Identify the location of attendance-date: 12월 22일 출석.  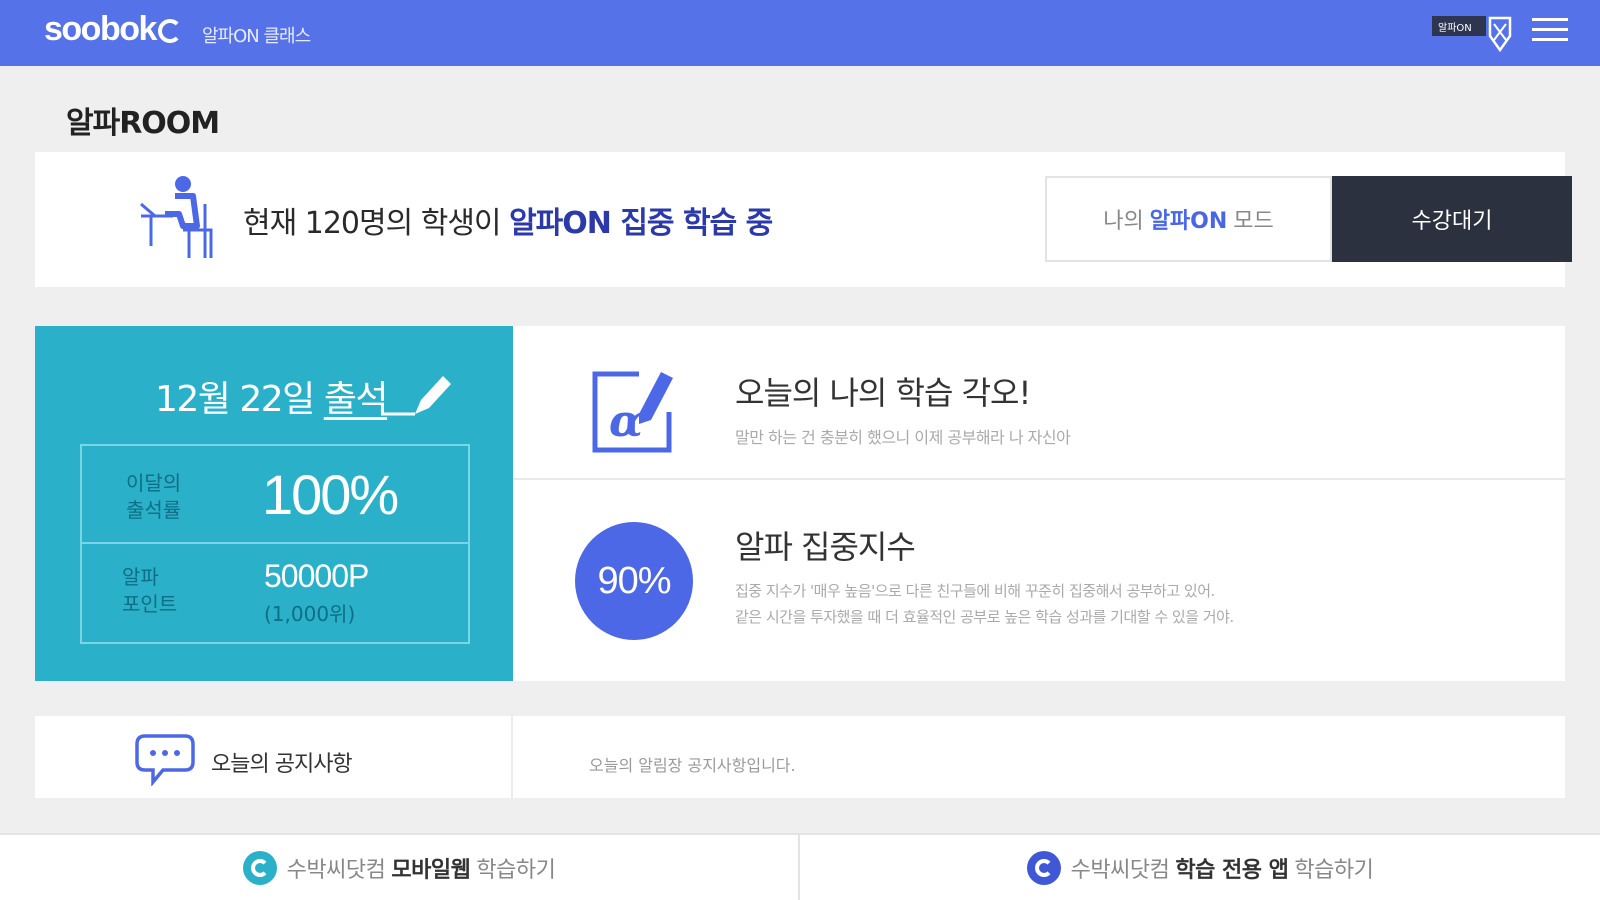
(272, 396).